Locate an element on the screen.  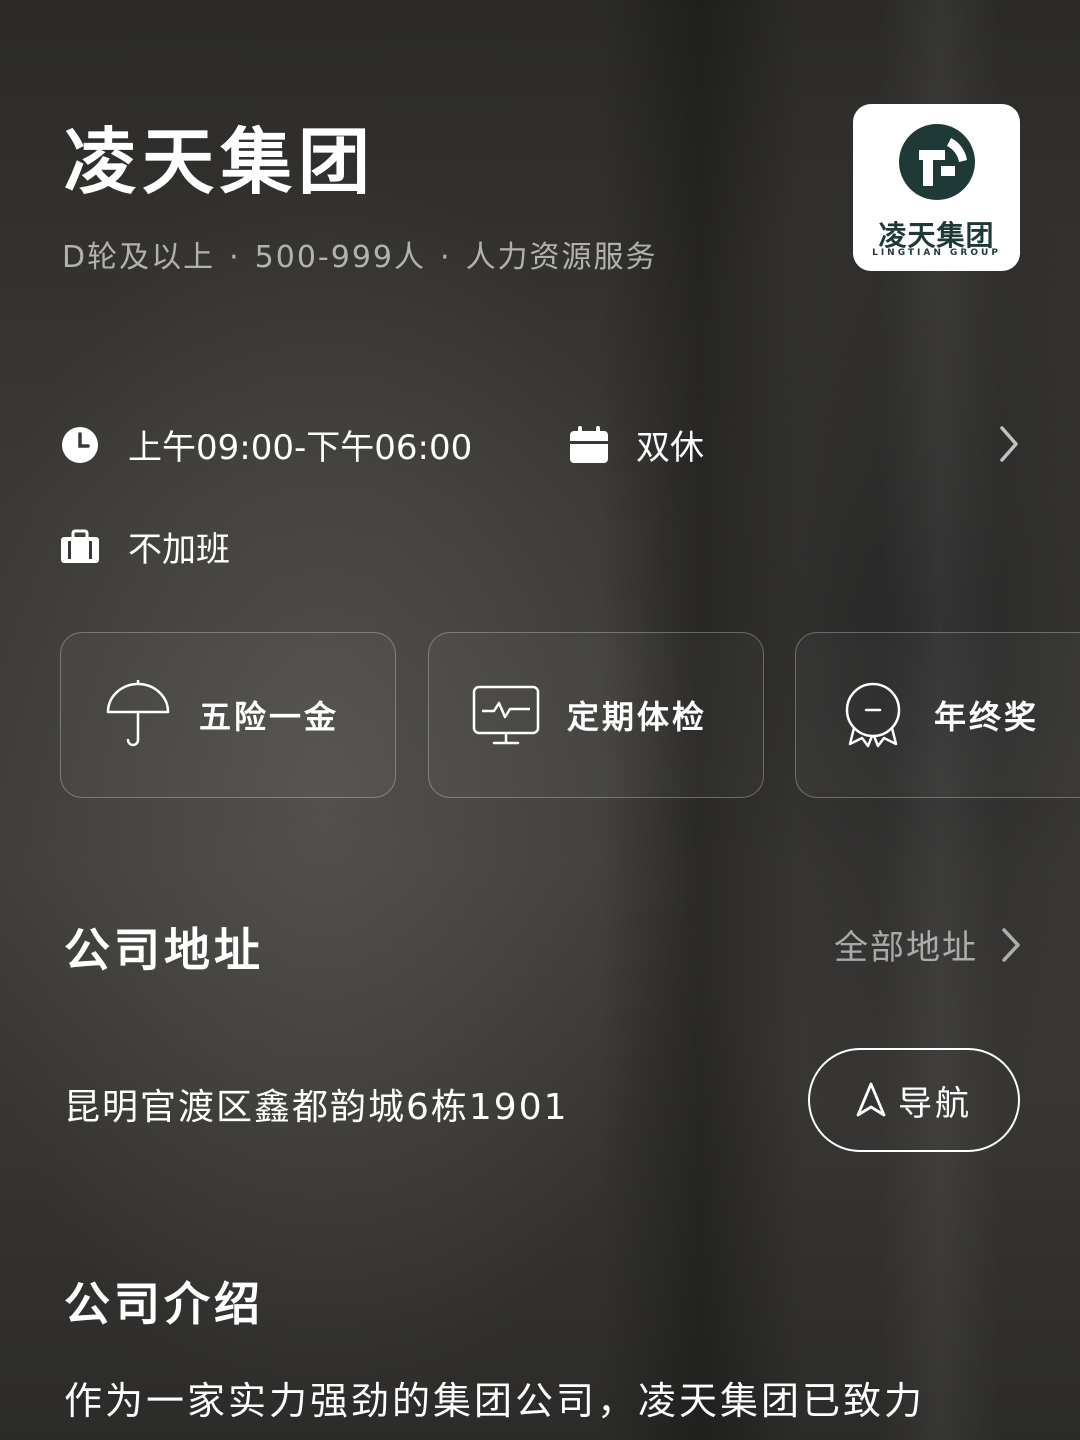
logo-text-en: LINGTIAN GROUP is located at coordinates (936, 253).